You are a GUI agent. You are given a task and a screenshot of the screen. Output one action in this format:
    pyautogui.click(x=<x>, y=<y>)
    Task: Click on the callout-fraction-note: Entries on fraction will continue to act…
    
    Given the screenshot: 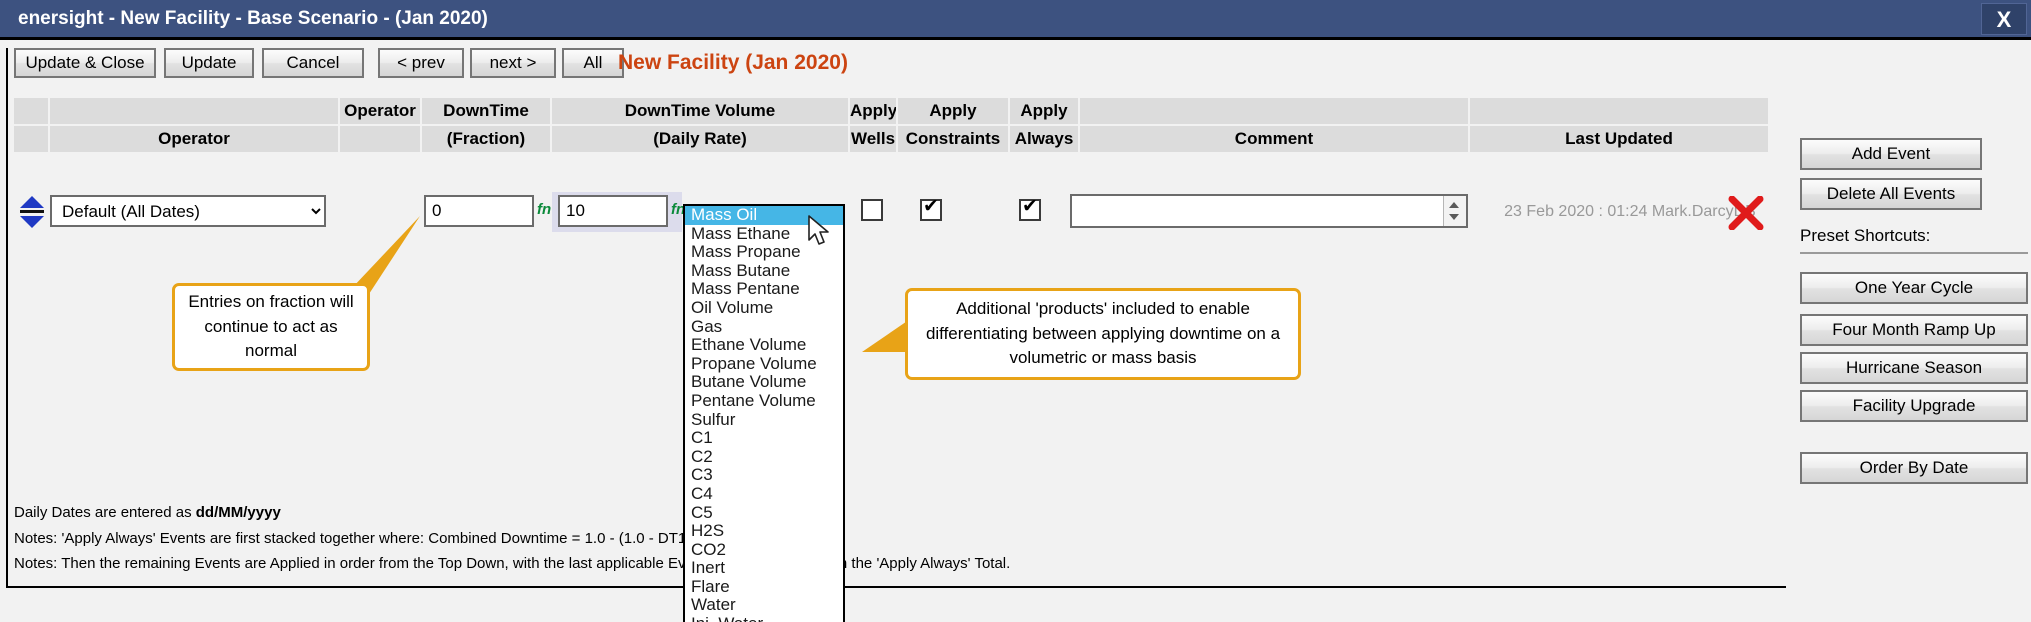 What is the action you would take?
    pyautogui.click(x=271, y=327)
    